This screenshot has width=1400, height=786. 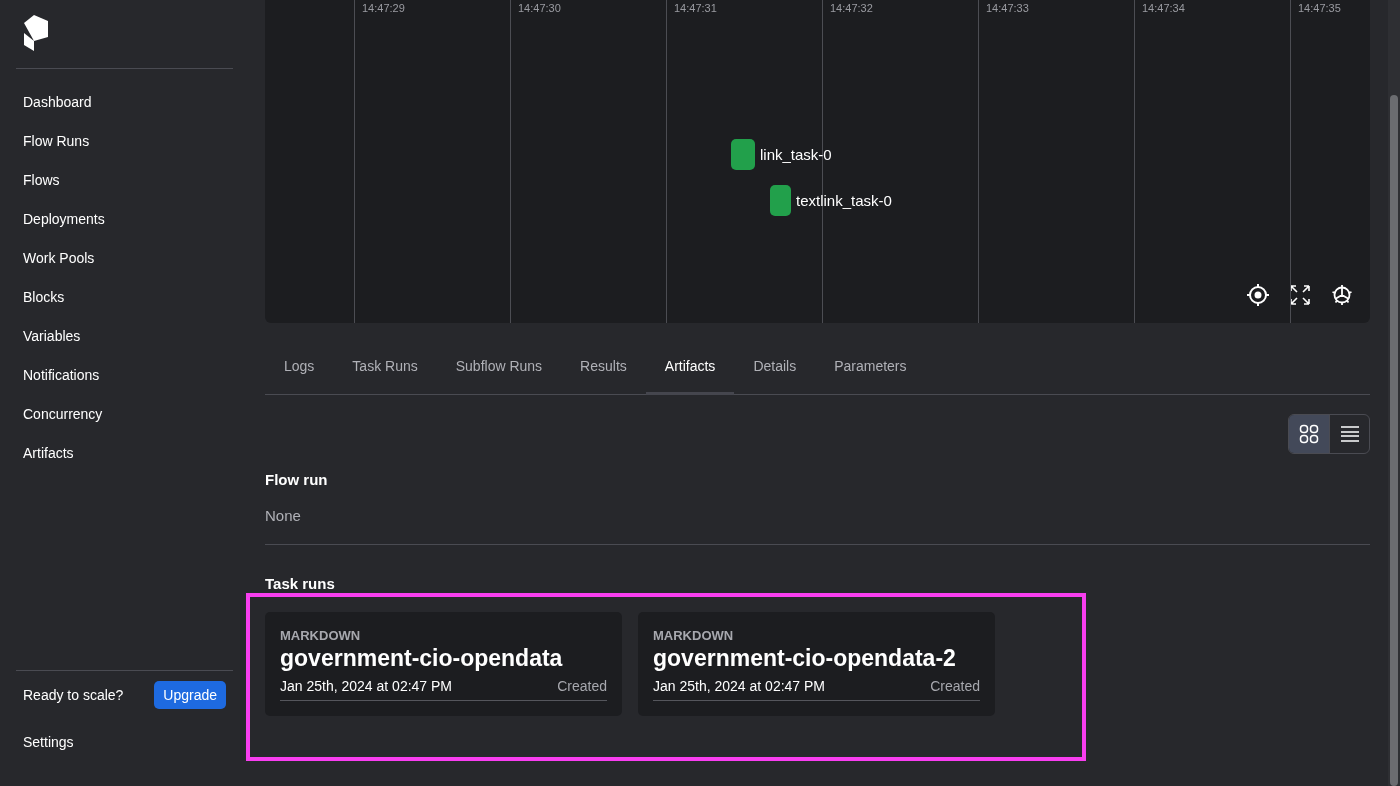 I want to click on tab: Details, so click(x=775, y=367).